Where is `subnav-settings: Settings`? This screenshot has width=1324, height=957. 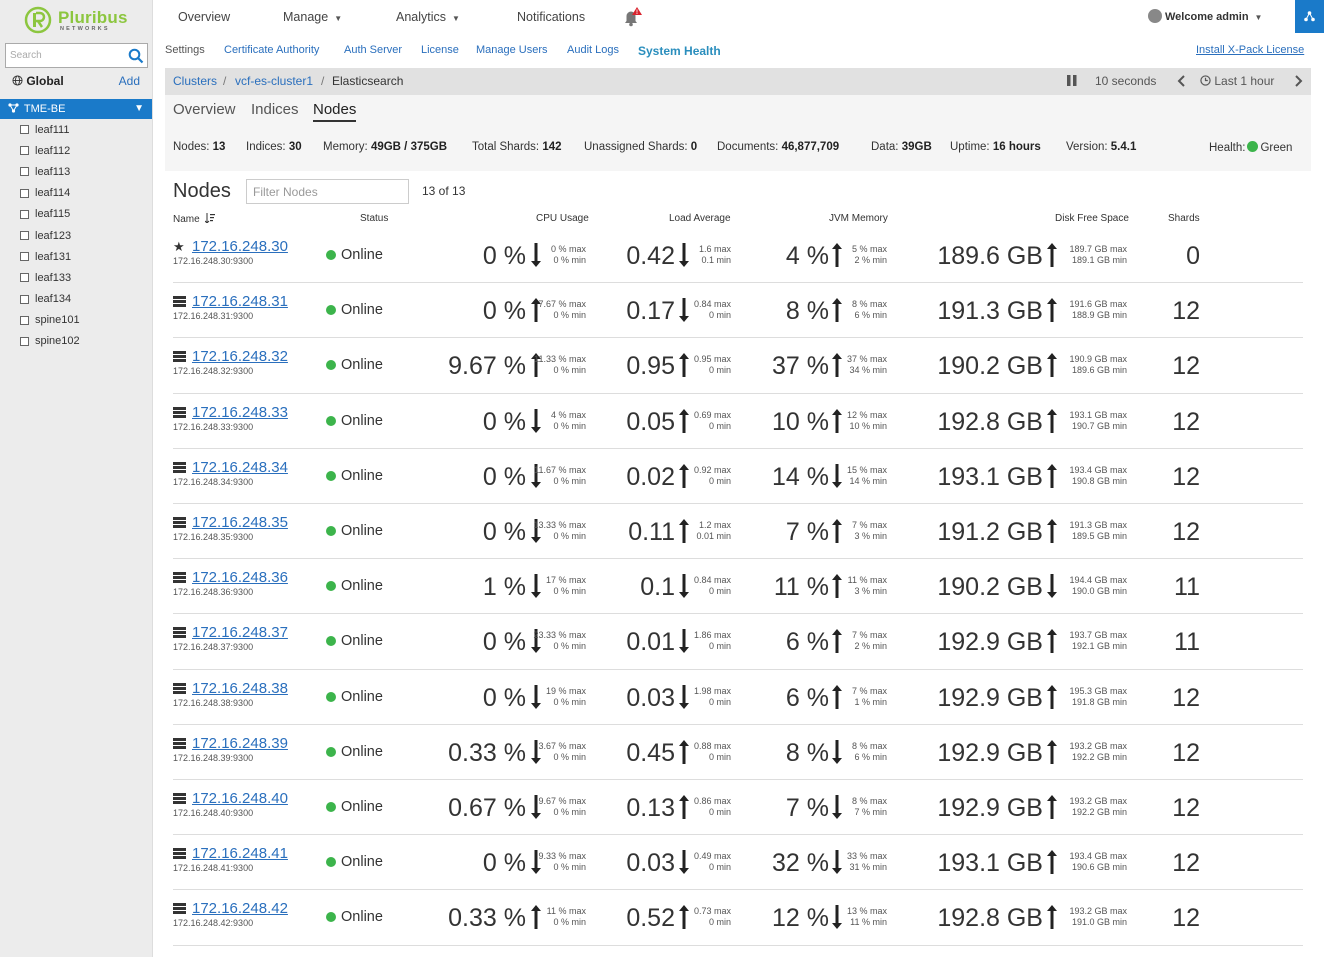 subnav-settings: Settings is located at coordinates (185, 50).